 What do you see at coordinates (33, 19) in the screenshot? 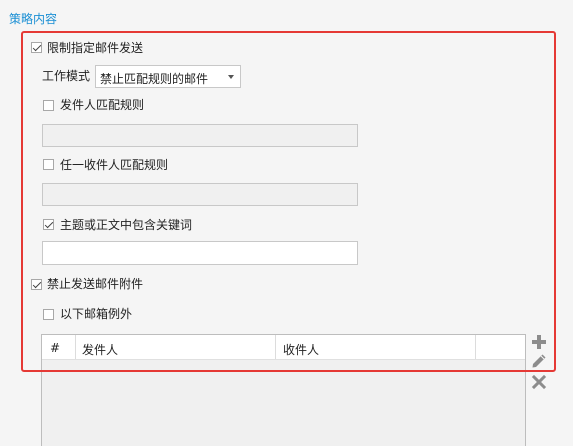
I see `section-title: 策略内容` at bounding box center [33, 19].